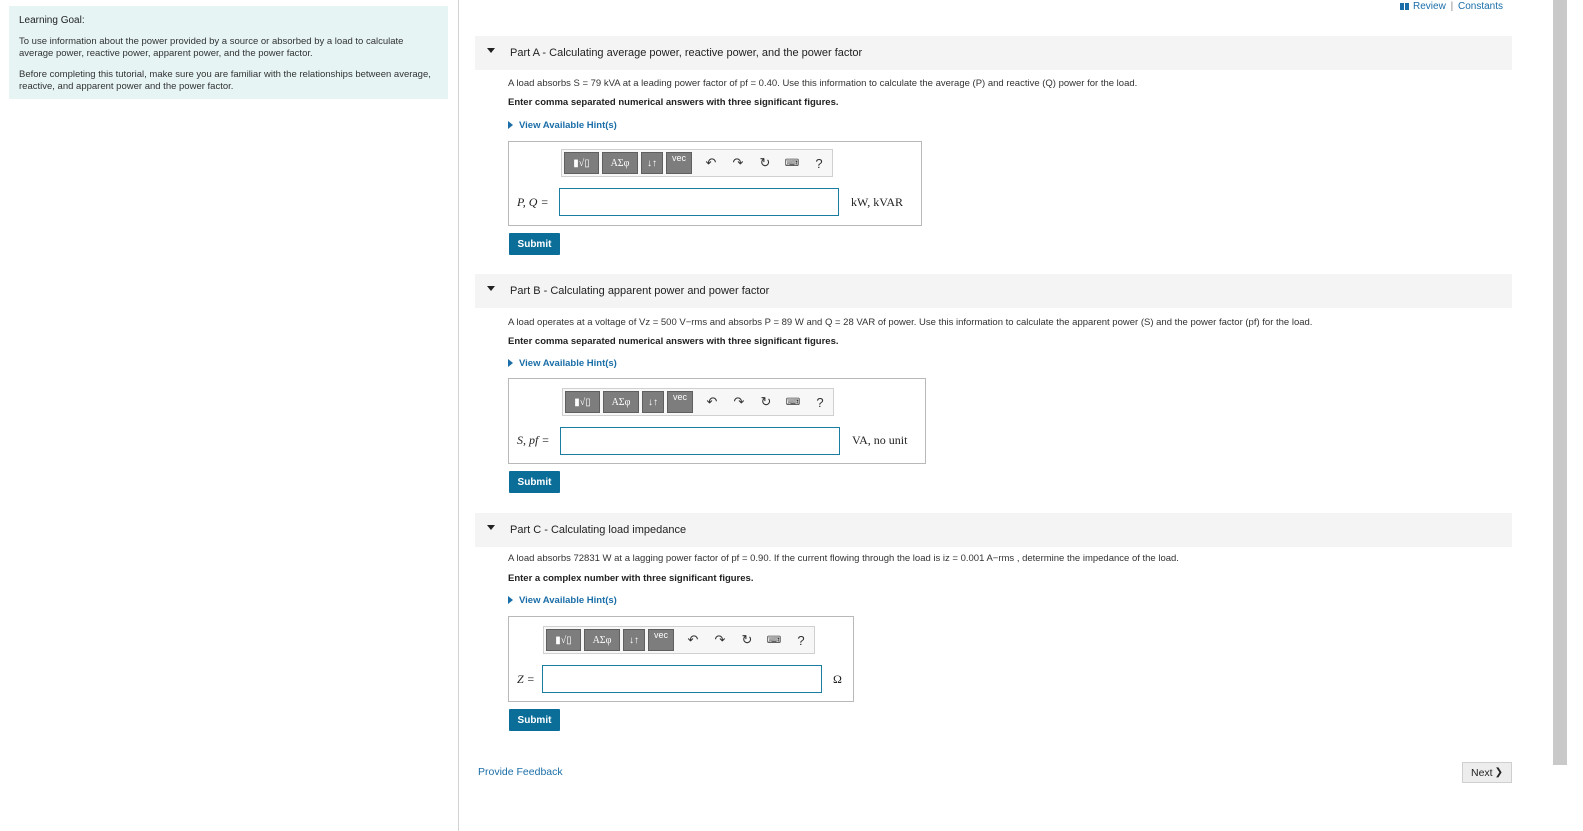 This screenshot has height=831, width=1583. What do you see at coordinates (533, 440) in the screenshot?
I see `part-b-input-label: S, pf =` at bounding box center [533, 440].